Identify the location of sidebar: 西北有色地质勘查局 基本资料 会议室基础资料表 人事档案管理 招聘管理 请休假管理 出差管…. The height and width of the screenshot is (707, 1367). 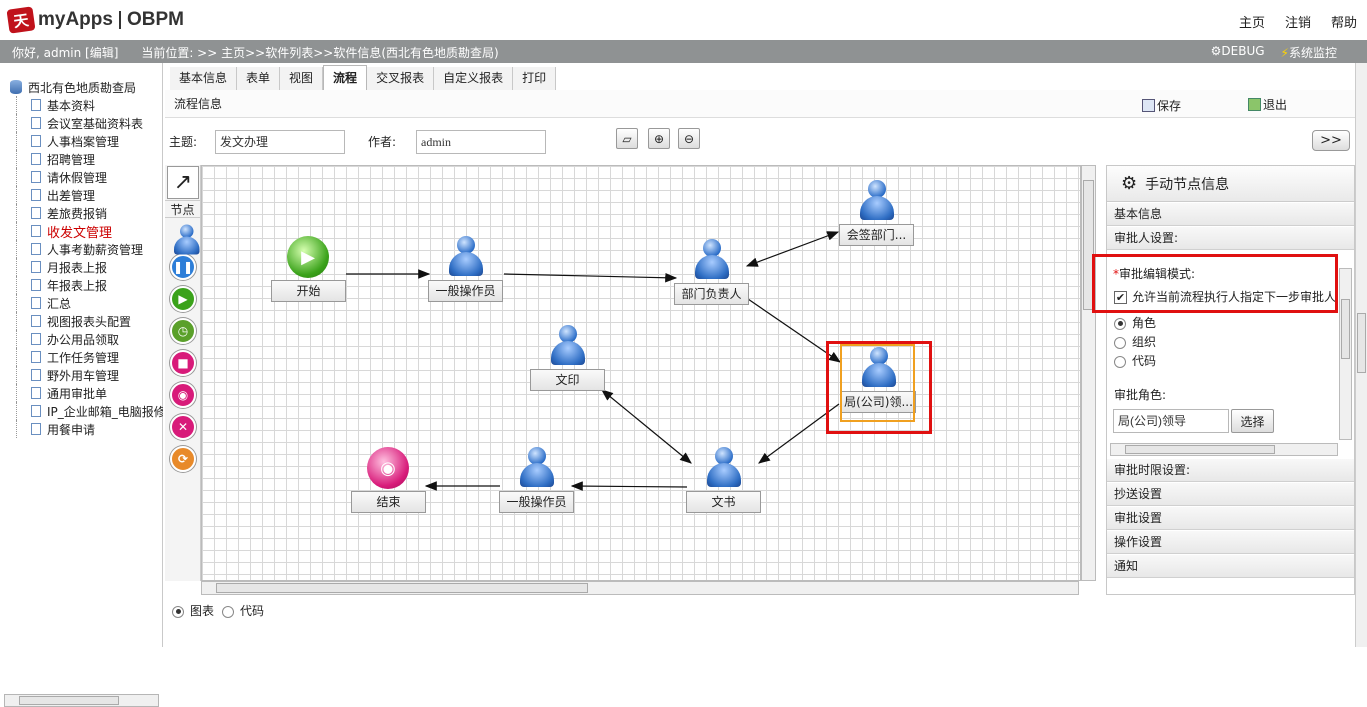
(81, 385).